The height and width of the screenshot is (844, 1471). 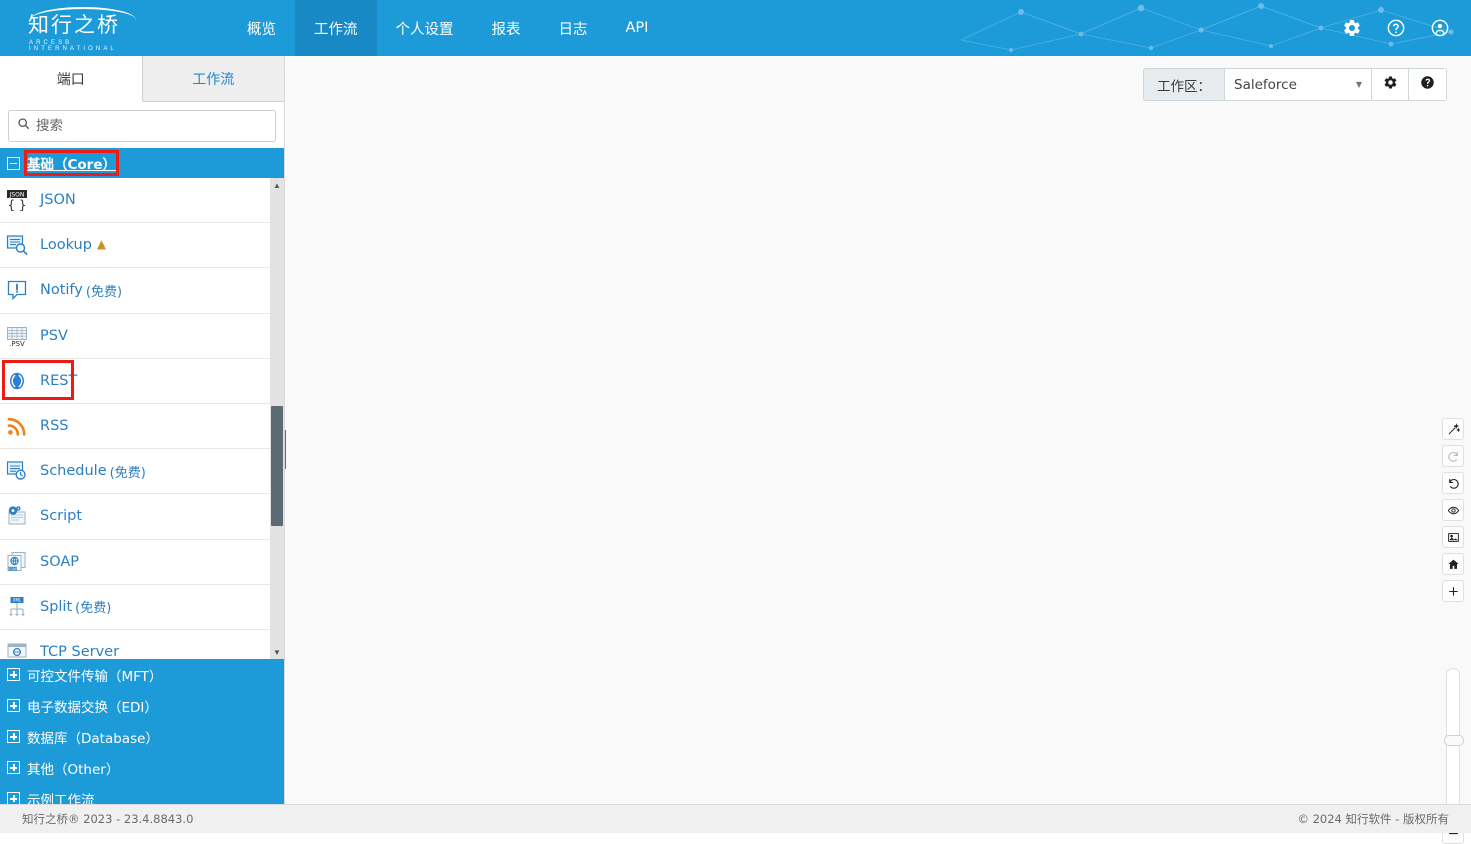 I want to click on panel-tabs: 端口 工作流, so click(x=142, y=79).